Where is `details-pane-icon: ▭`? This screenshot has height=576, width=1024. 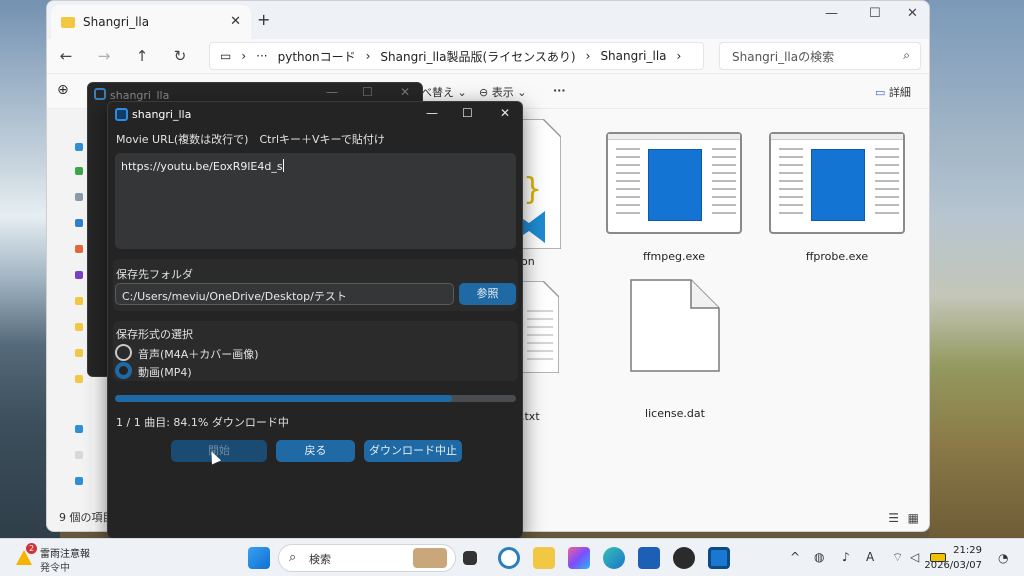
details-pane-icon: ▭ is located at coordinates (880, 92).